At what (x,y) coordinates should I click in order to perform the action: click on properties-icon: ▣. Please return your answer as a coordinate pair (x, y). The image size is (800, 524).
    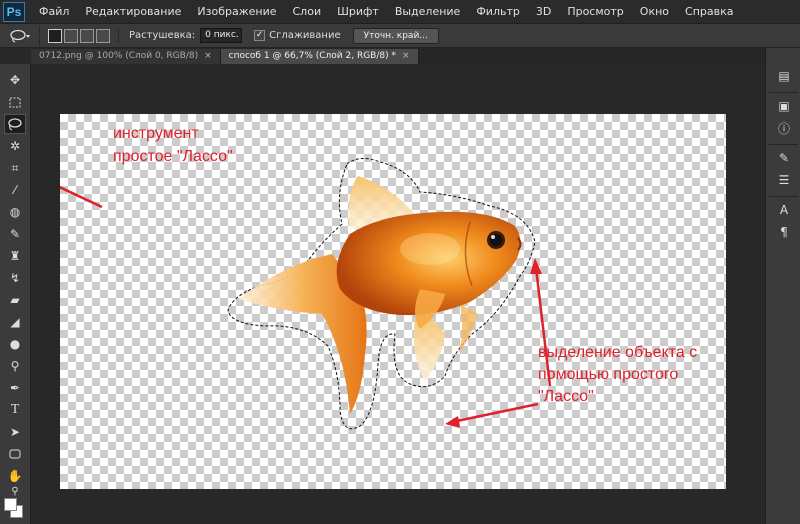
    Looking at the image, I should click on (784, 106).